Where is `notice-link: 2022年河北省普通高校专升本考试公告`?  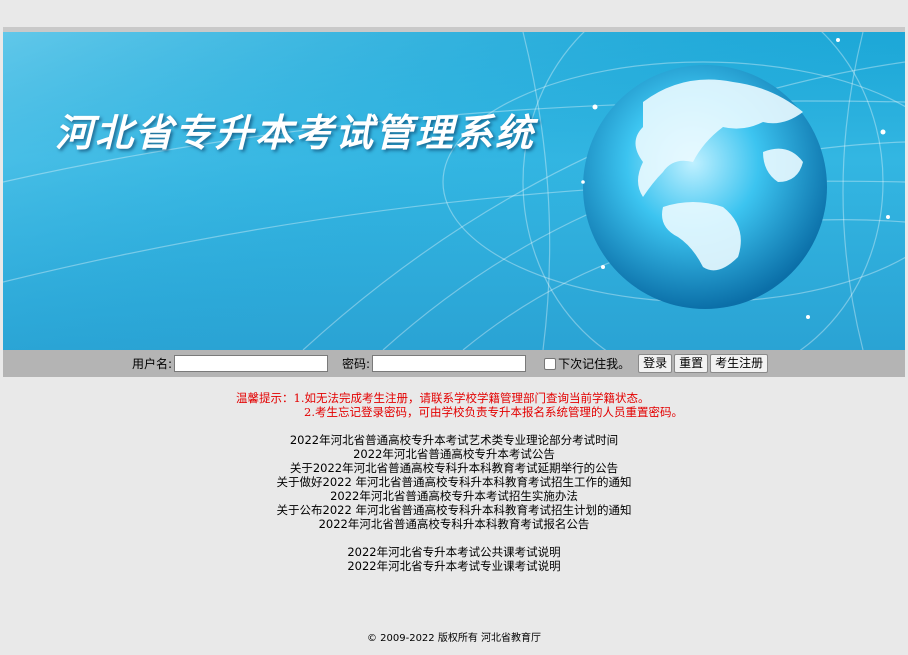 notice-link: 2022年河北省普通高校专升本考试公告 is located at coordinates (454, 454).